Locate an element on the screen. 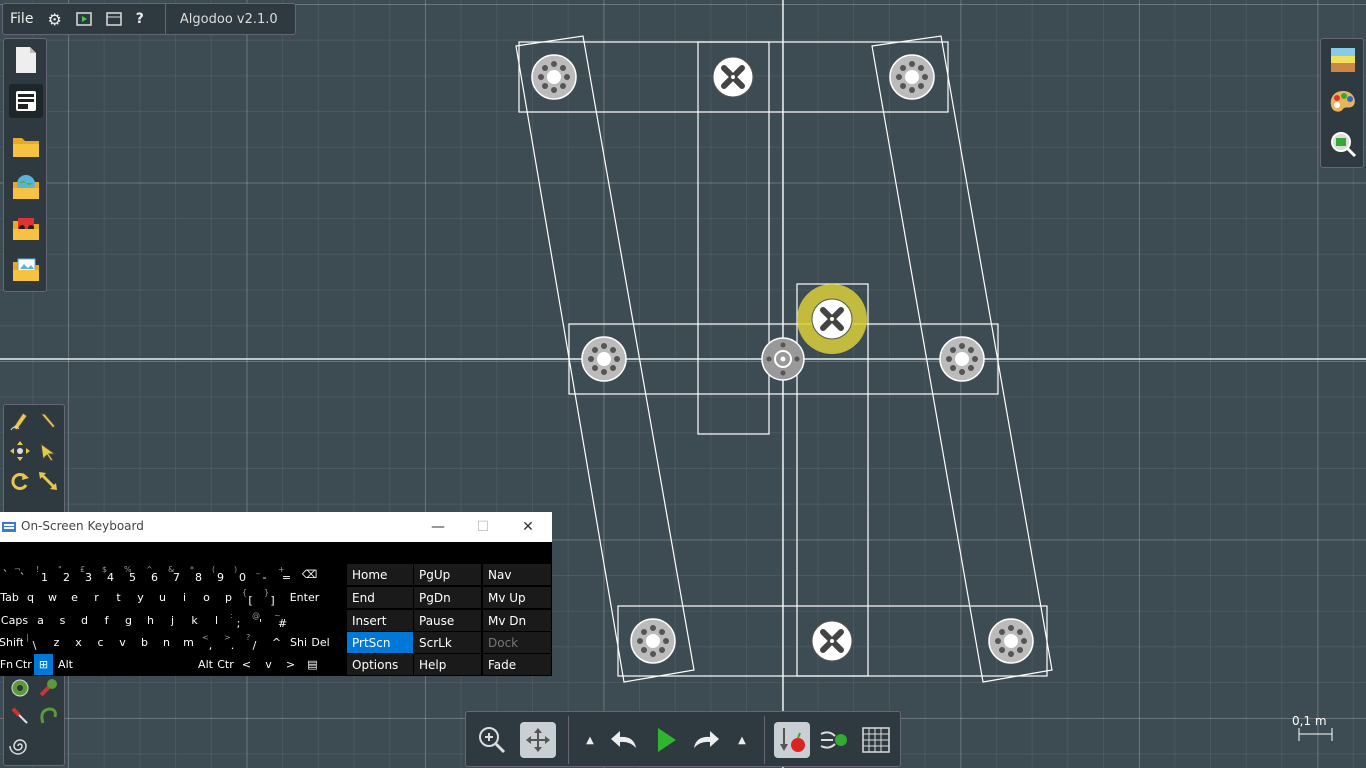  blank-scene-button is located at coordinates (26, 101).